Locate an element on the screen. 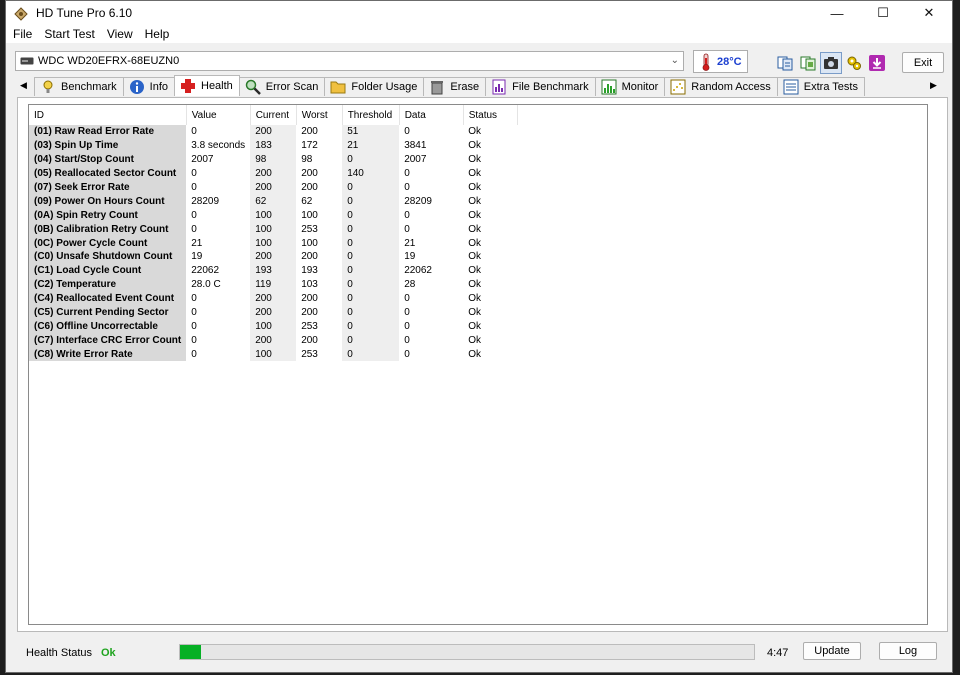  temperature-value: 28°C is located at coordinates (729, 61).